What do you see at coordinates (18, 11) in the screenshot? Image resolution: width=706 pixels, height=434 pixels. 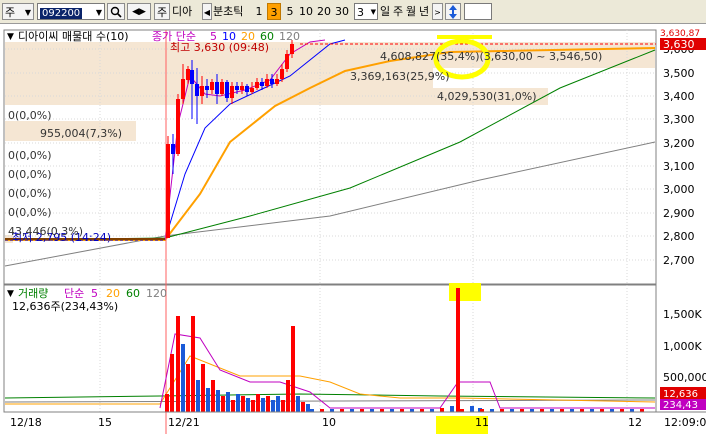 I see `type-selector: 주 ▼` at bounding box center [18, 11].